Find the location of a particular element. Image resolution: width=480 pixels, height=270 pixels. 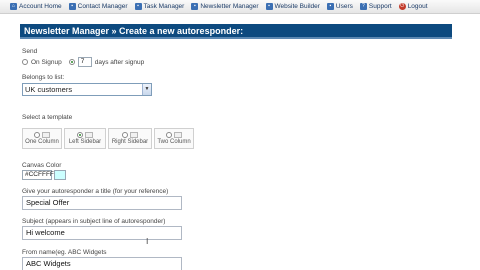

support-icon: ? is located at coordinates (363, 6).